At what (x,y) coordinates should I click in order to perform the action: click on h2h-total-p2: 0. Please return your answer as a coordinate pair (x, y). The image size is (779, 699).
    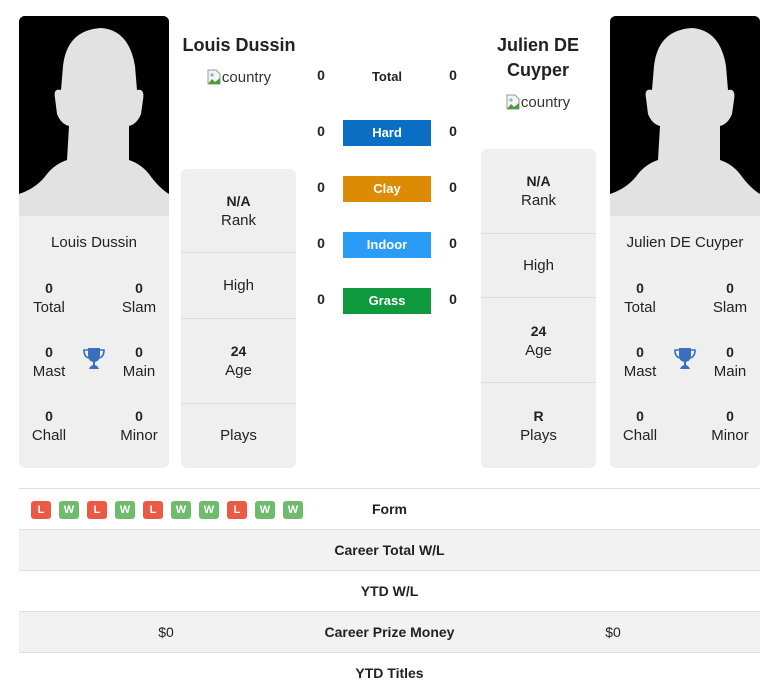
    Looking at the image, I should click on (453, 75).